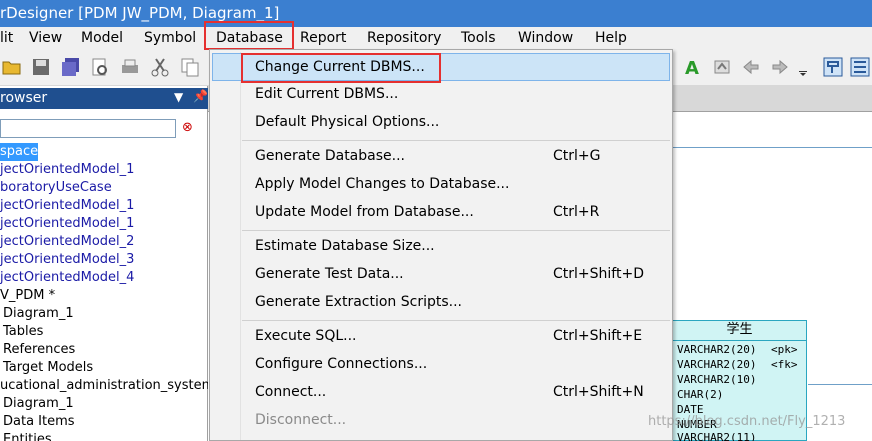 This screenshot has width=872, height=441. Describe the element at coordinates (803, 67) in the screenshot. I see `toolbar-overflow-icon` at that location.